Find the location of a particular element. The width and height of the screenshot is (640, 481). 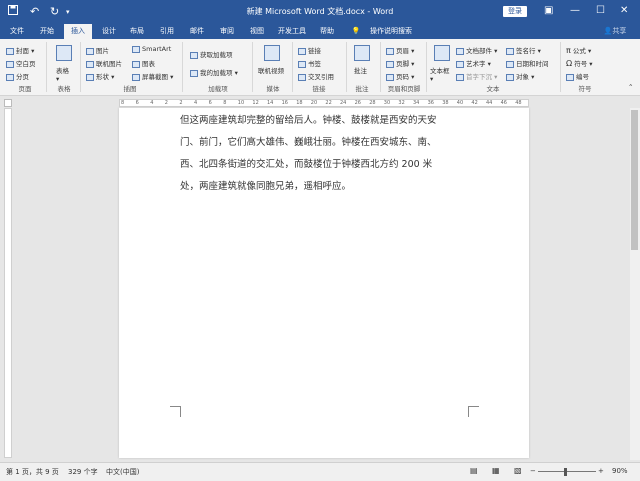

pictures-button: 图片 is located at coordinates (97, 50).